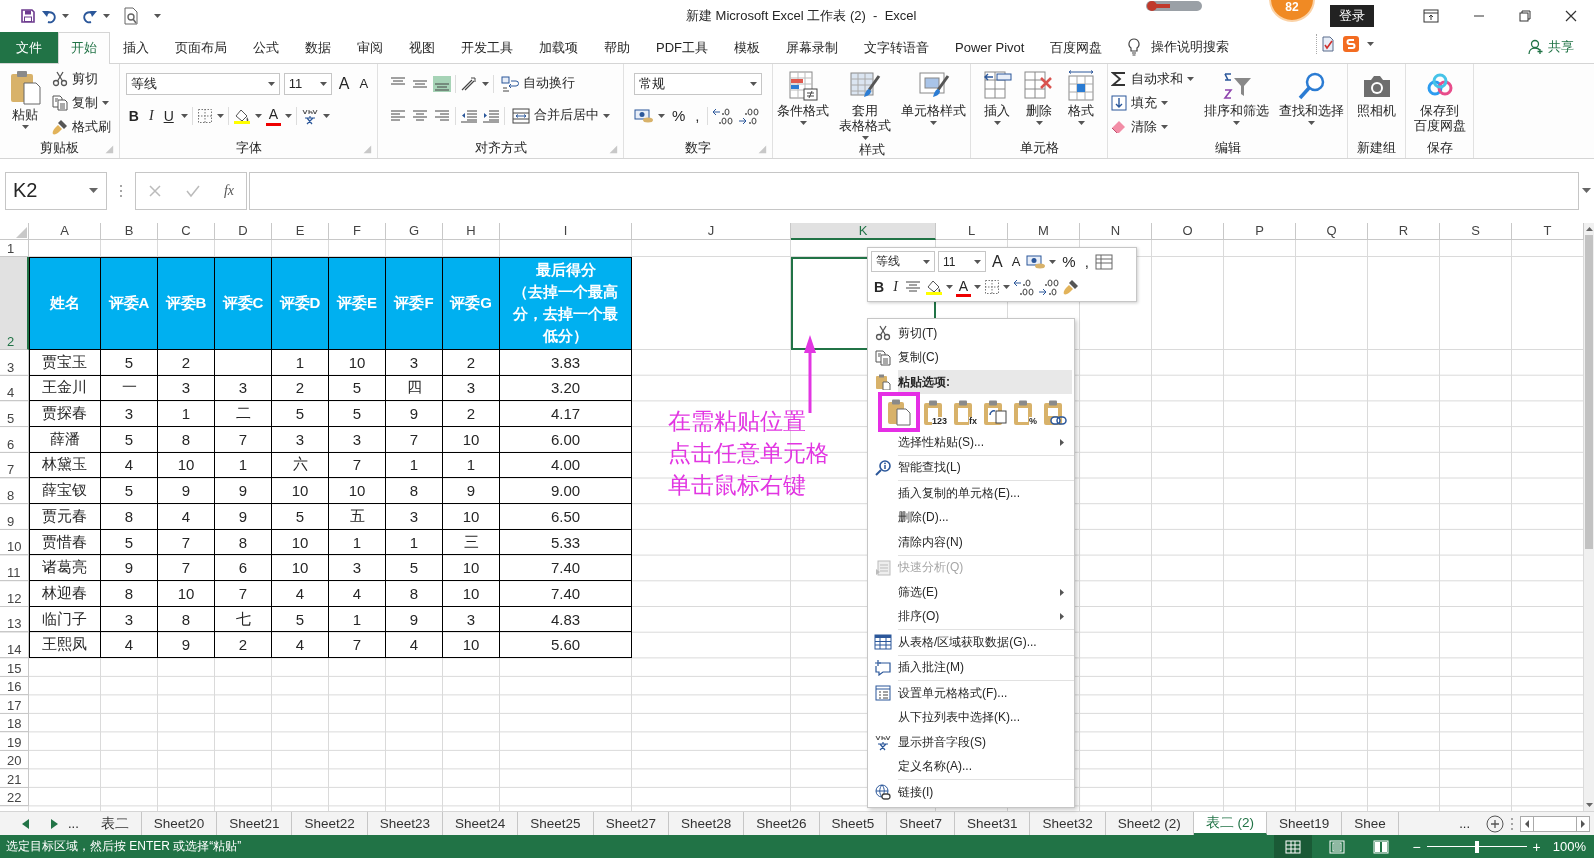 The image size is (1594, 858). What do you see at coordinates (1152, 127) in the screenshot?
I see `clear-button: 清除` at bounding box center [1152, 127].